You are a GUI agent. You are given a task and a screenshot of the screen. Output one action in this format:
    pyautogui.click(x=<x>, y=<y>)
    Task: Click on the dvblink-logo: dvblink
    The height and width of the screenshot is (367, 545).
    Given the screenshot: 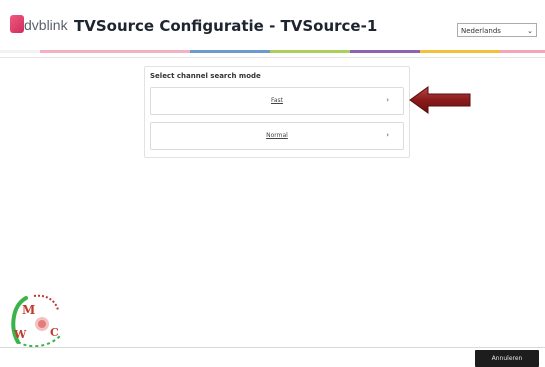 What is the action you would take?
    pyautogui.click(x=40, y=27)
    